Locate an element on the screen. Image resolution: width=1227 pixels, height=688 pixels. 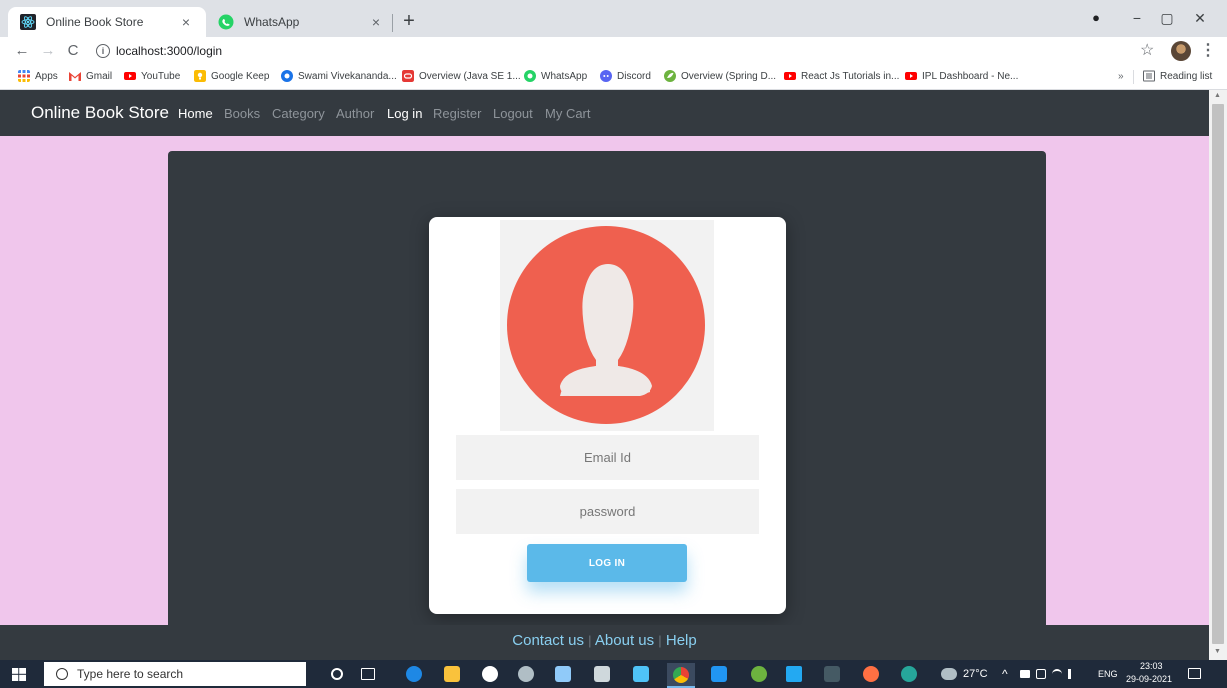
weather-temperature: 27°C is located at coordinates (975, 674).